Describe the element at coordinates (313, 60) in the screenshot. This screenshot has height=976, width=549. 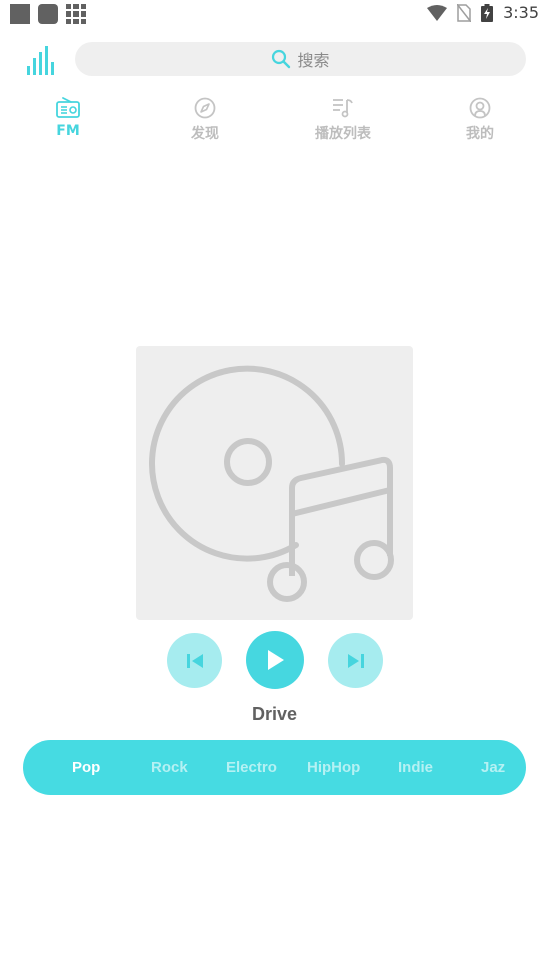
I see `search-placeholder: 搜索` at that location.